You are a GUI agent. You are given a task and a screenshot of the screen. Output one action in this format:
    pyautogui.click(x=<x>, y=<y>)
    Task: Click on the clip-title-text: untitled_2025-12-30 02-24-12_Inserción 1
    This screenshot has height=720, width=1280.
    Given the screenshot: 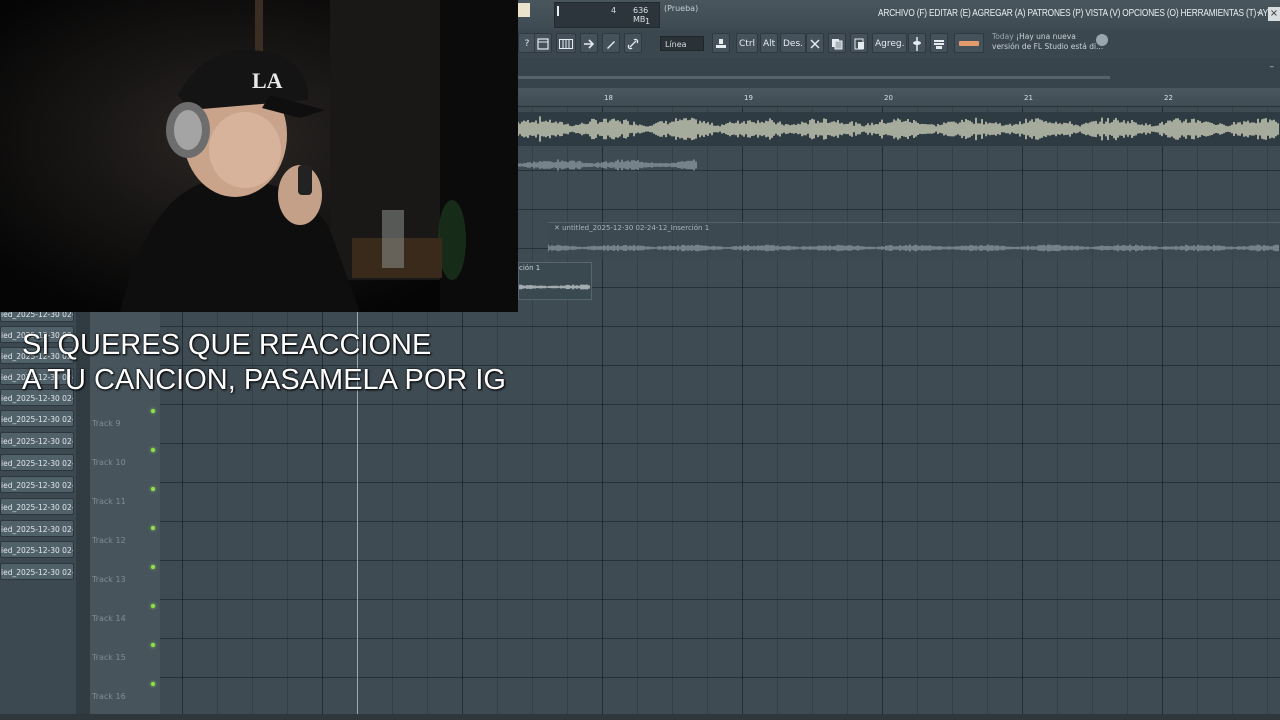 What is the action you would take?
    pyautogui.click(x=636, y=228)
    